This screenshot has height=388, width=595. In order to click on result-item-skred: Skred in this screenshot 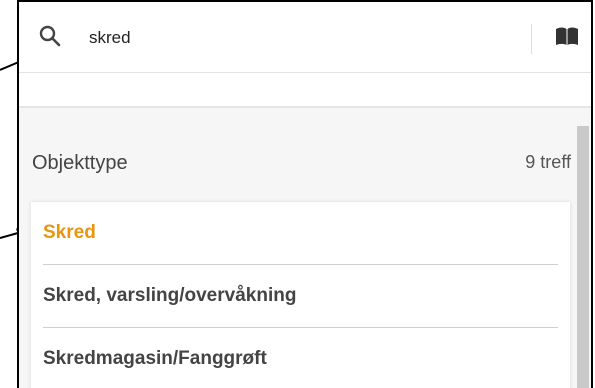, I will do `click(300, 233)`.